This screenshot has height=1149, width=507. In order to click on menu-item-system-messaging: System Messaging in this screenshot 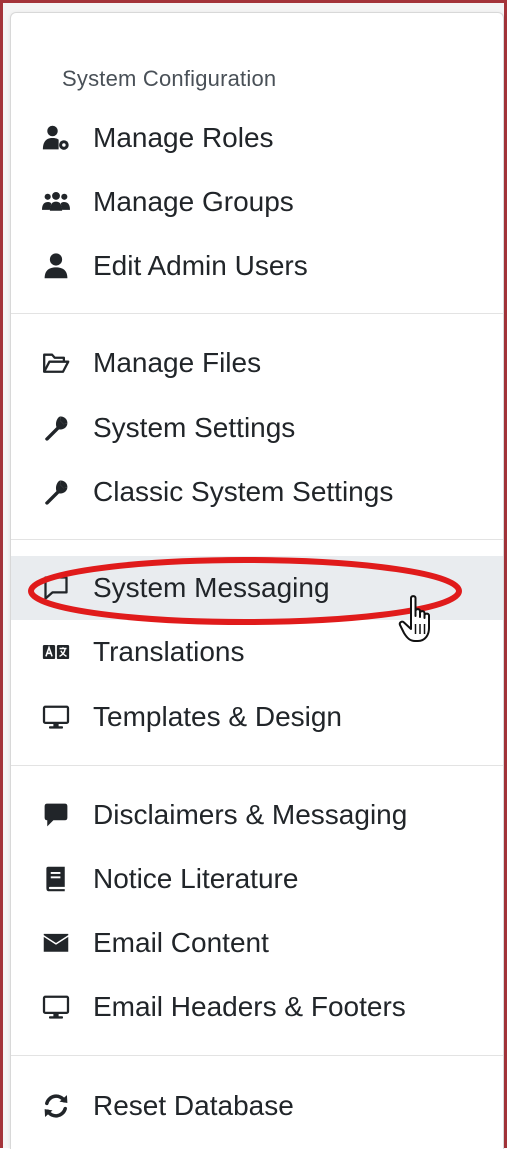, I will do `click(257, 588)`.